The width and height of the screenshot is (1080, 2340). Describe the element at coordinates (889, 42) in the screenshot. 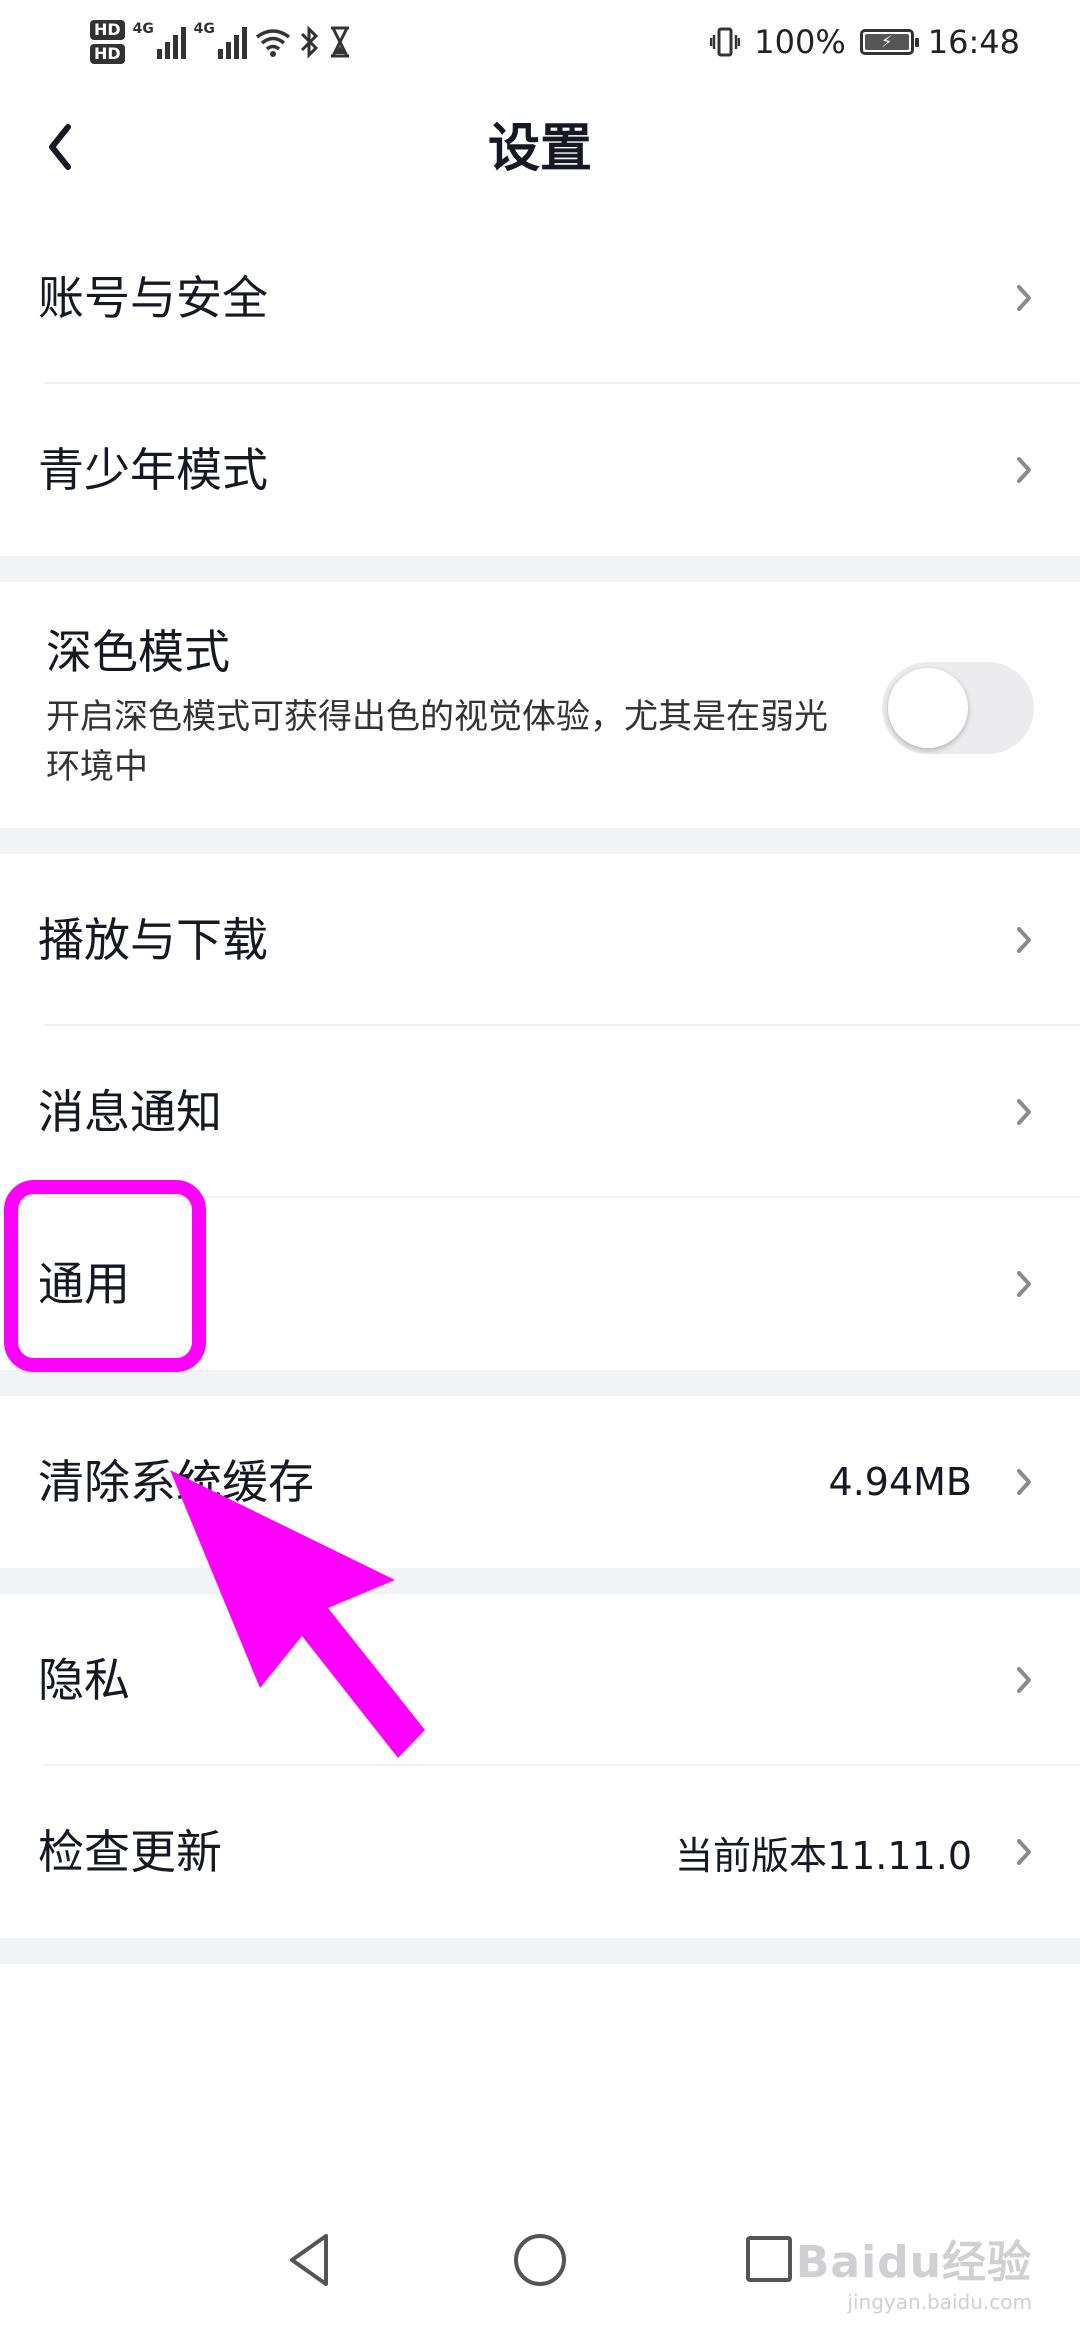

I see `battery-icon: ⚡` at that location.